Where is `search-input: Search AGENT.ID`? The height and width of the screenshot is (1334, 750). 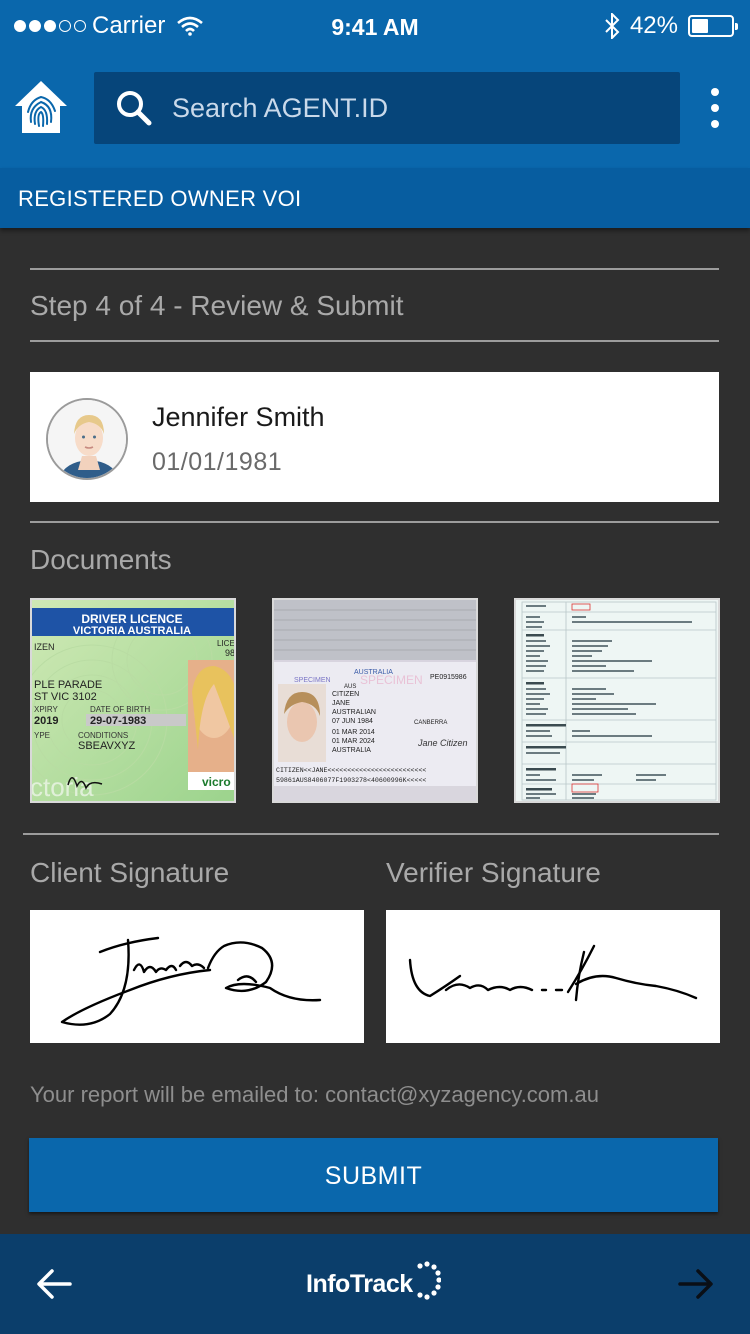
search-input: Search AGENT.ID is located at coordinates (387, 108).